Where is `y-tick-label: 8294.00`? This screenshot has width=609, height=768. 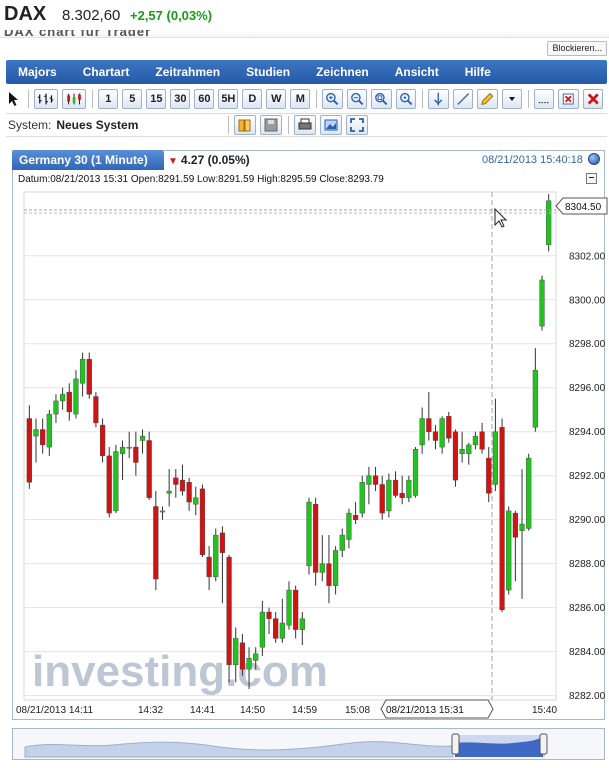 y-tick-label: 8294.00 is located at coordinates (587, 432).